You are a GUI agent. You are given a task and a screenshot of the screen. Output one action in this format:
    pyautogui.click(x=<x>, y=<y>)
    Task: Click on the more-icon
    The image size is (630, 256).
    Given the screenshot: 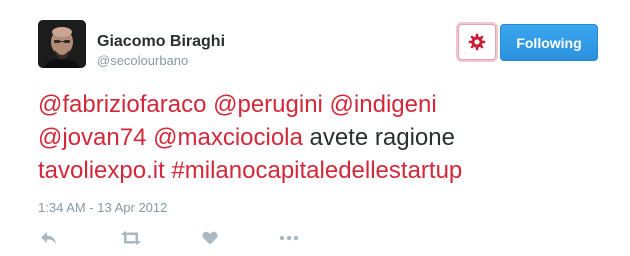 What is the action you would take?
    pyautogui.click(x=289, y=238)
    